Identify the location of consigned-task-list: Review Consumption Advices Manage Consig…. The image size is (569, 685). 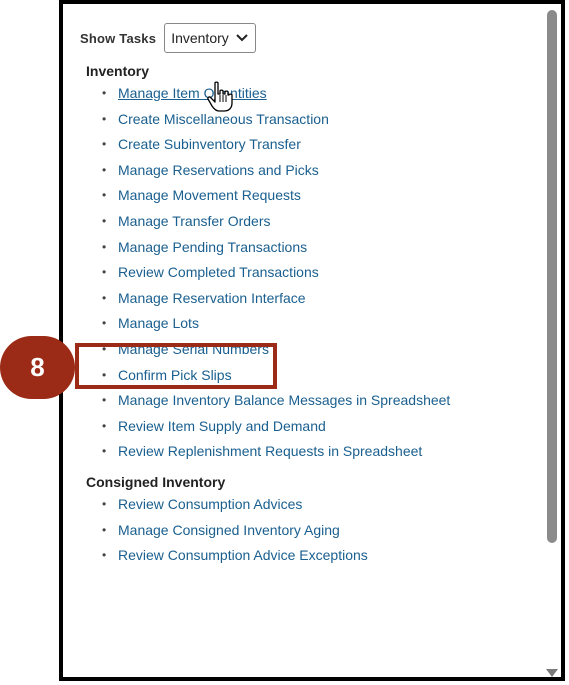
(227, 530).